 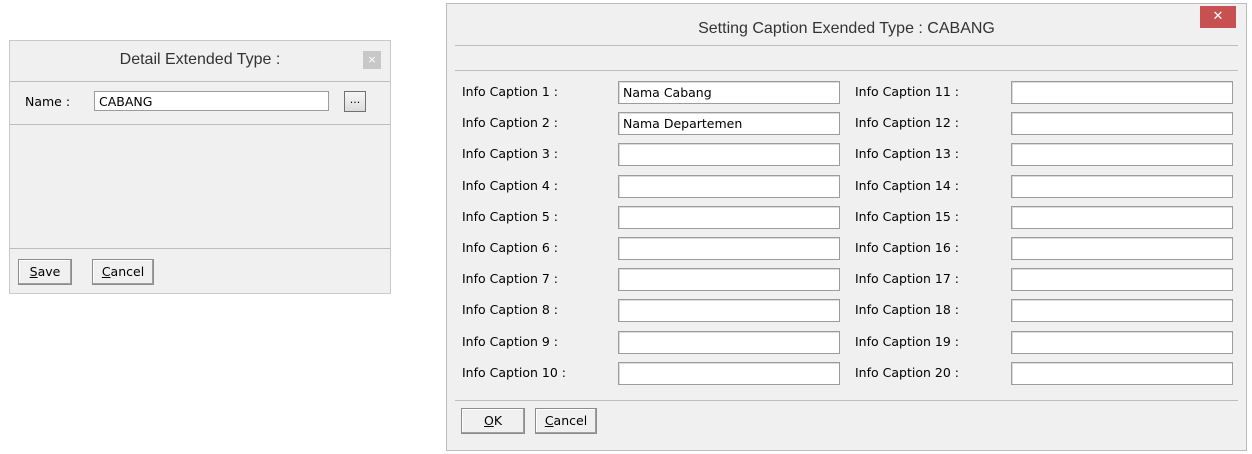 I want to click on caption-label: Info Caption 13 :, so click(x=907, y=154).